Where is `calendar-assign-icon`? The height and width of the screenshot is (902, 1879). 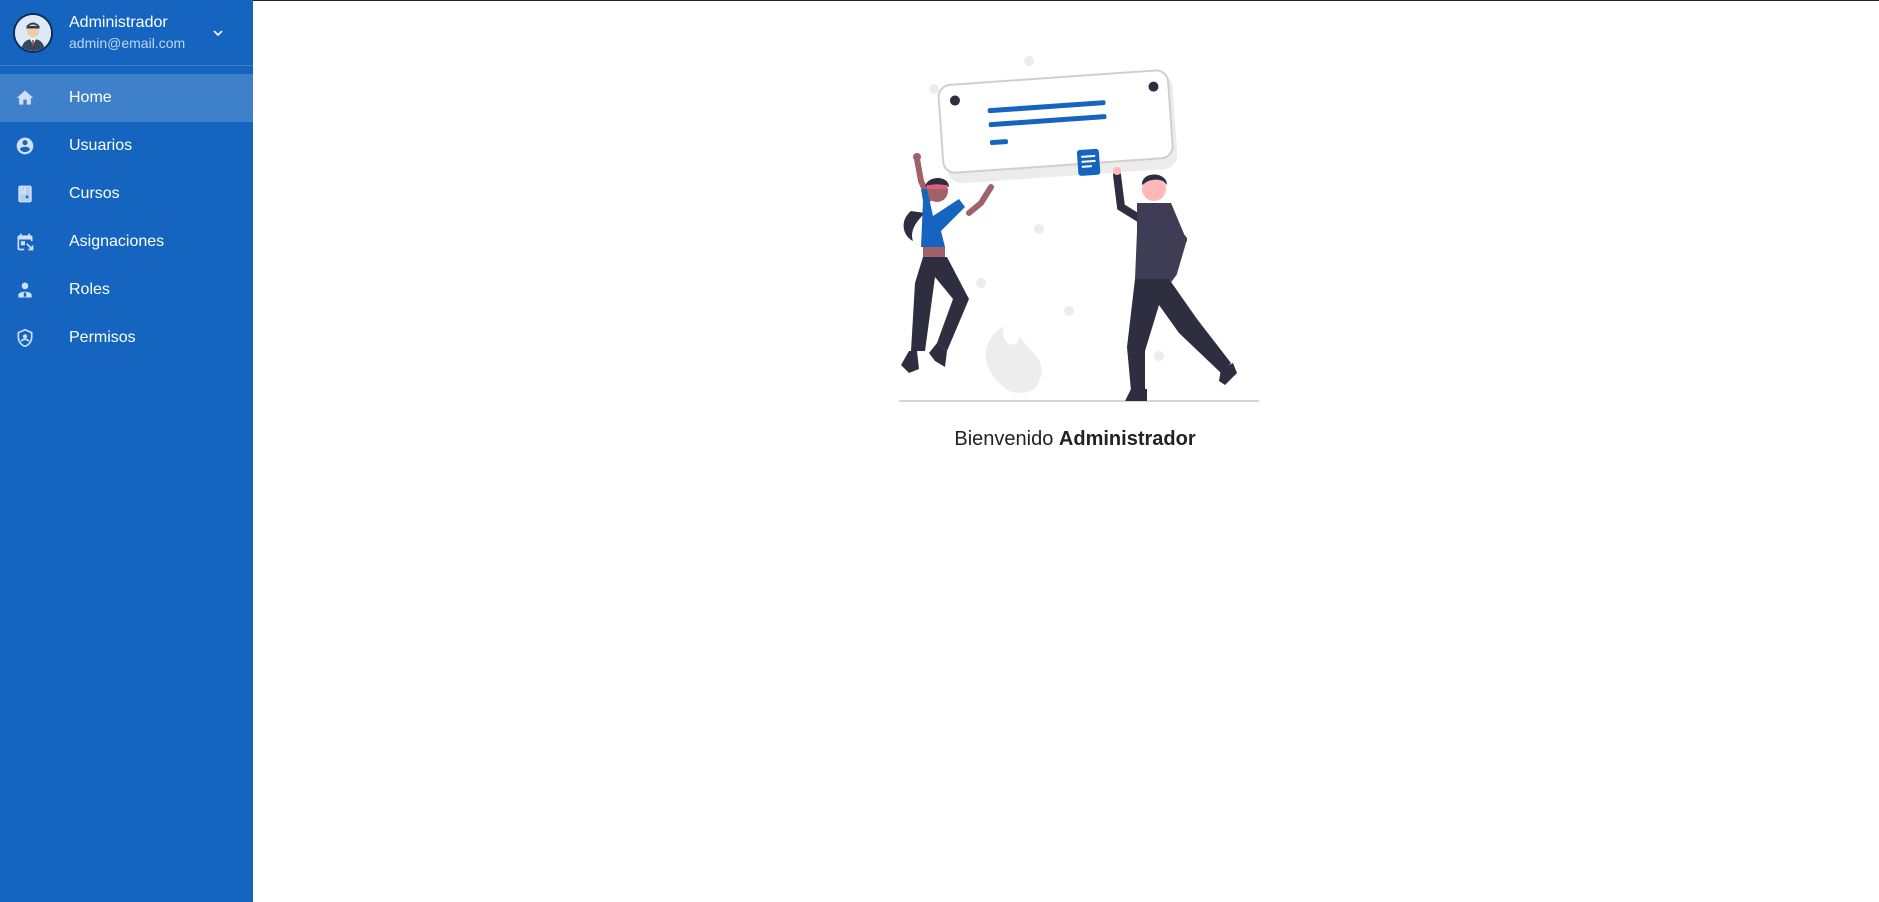 calendar-assign-icon is located at coordinates (25, 242).